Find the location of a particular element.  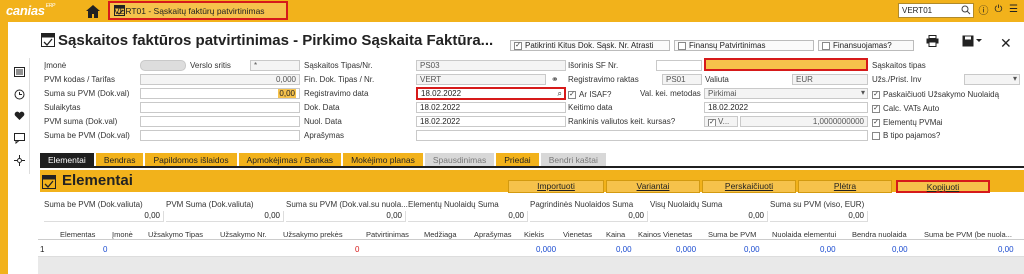

order-delivery-inv-select: ▾ is located at coordinates (992, 79).